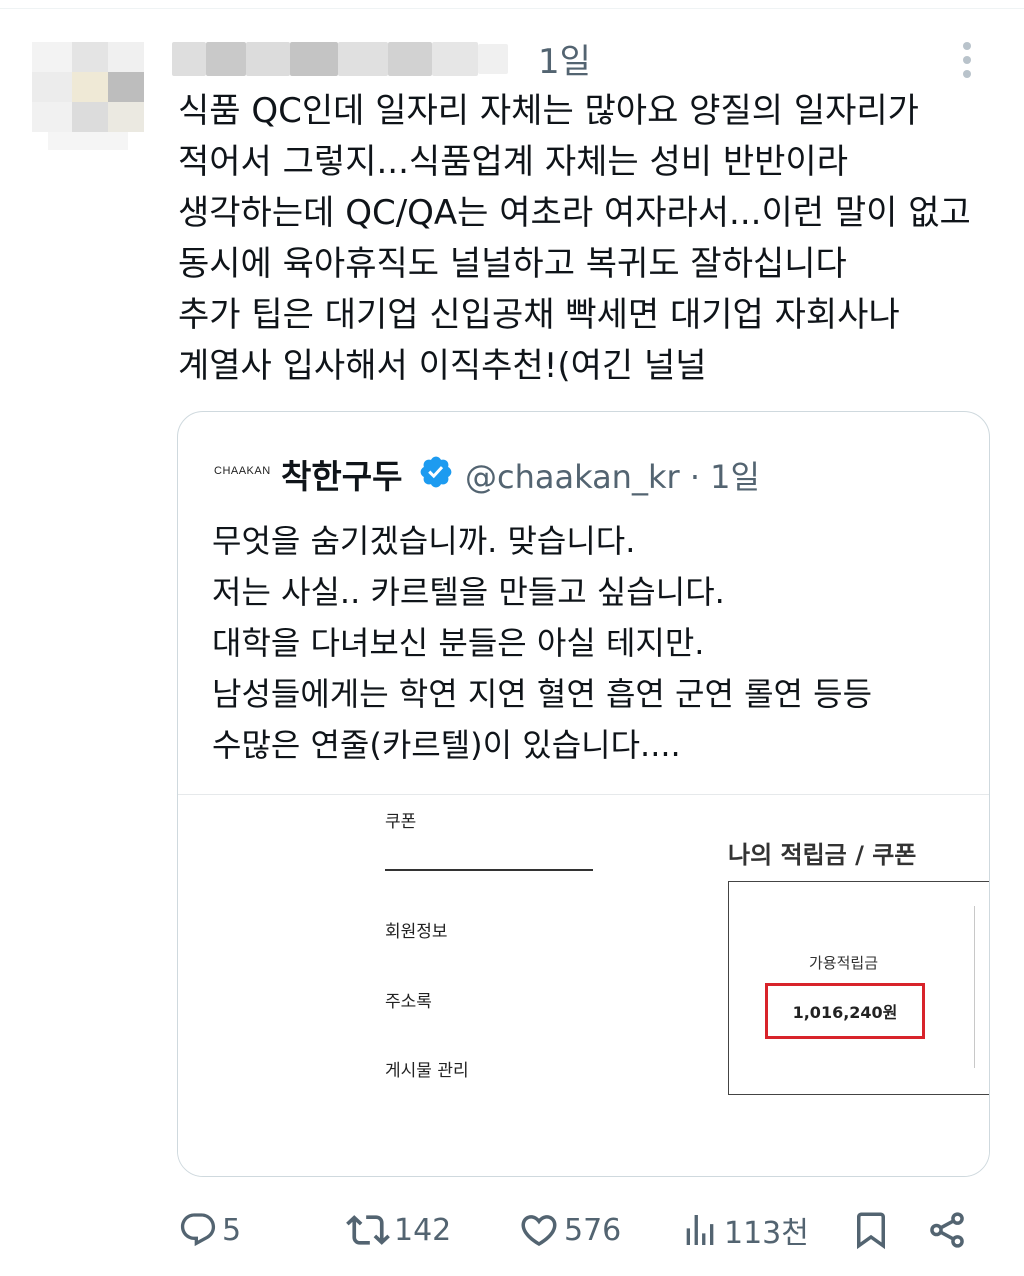 The image size is (1024, 1276). What do you see at coordinates (512, 1230) in the screenshot?
I see `tweet-action-bar: 5 142 576 113천` at bounding box center [512, 1230].